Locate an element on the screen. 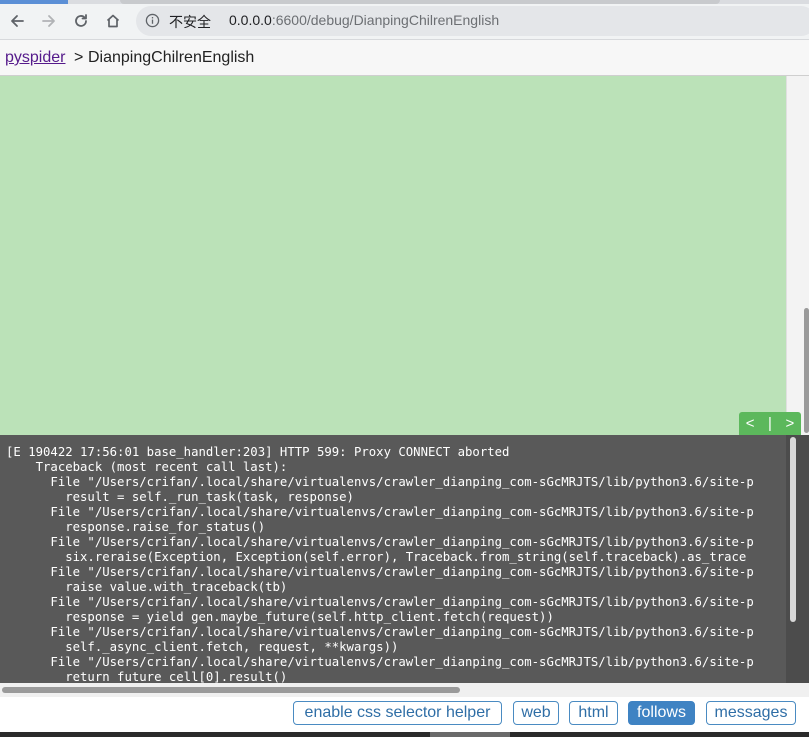 This screenshot has height=737, width=809. prev-button: < is located at coordinates (750, 423).